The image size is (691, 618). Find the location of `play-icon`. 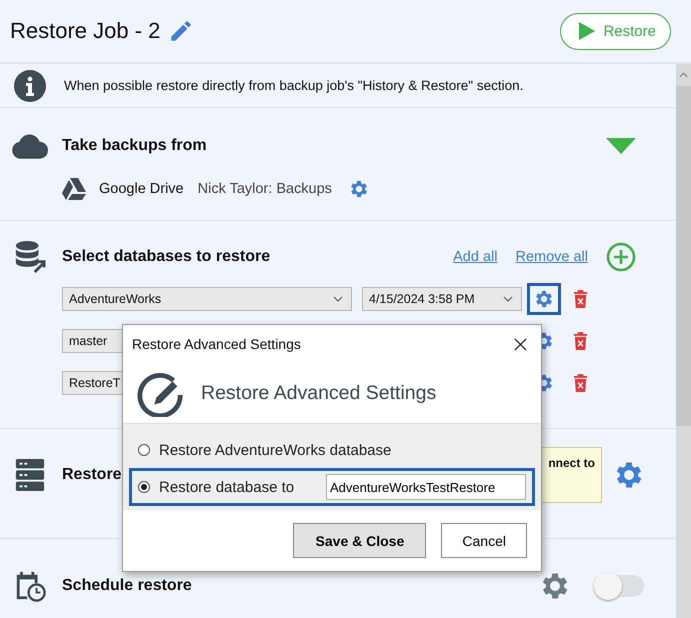

play-icon is located at coordinates (587, 31).